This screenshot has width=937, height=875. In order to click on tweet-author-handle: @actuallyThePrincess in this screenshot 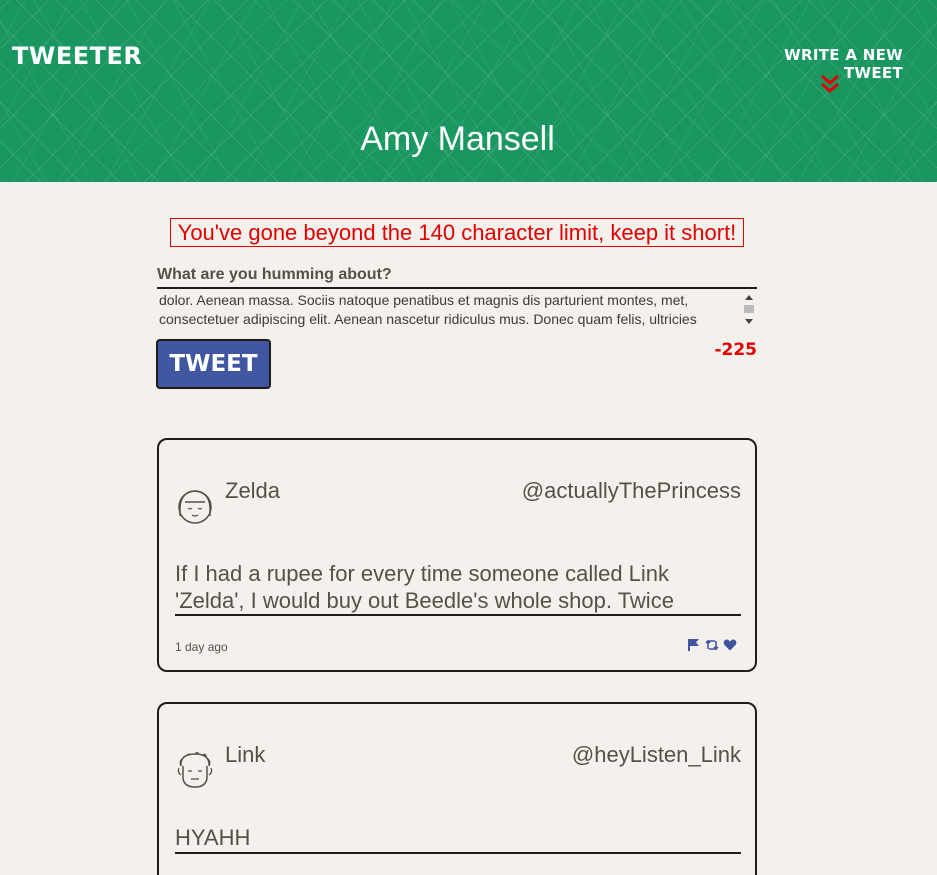, I will do `click(631, 490)`.